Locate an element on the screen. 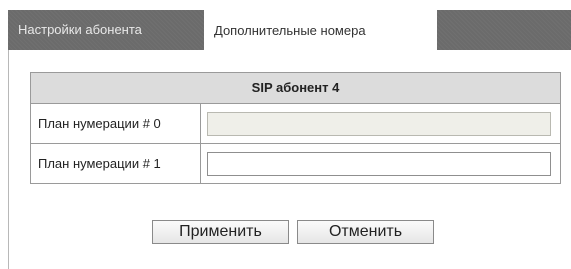 The width and height of the screenshot is (571, 269). form-row-numbering-plan-0: План нумерации # 0 is located at coordinates (295, 124).